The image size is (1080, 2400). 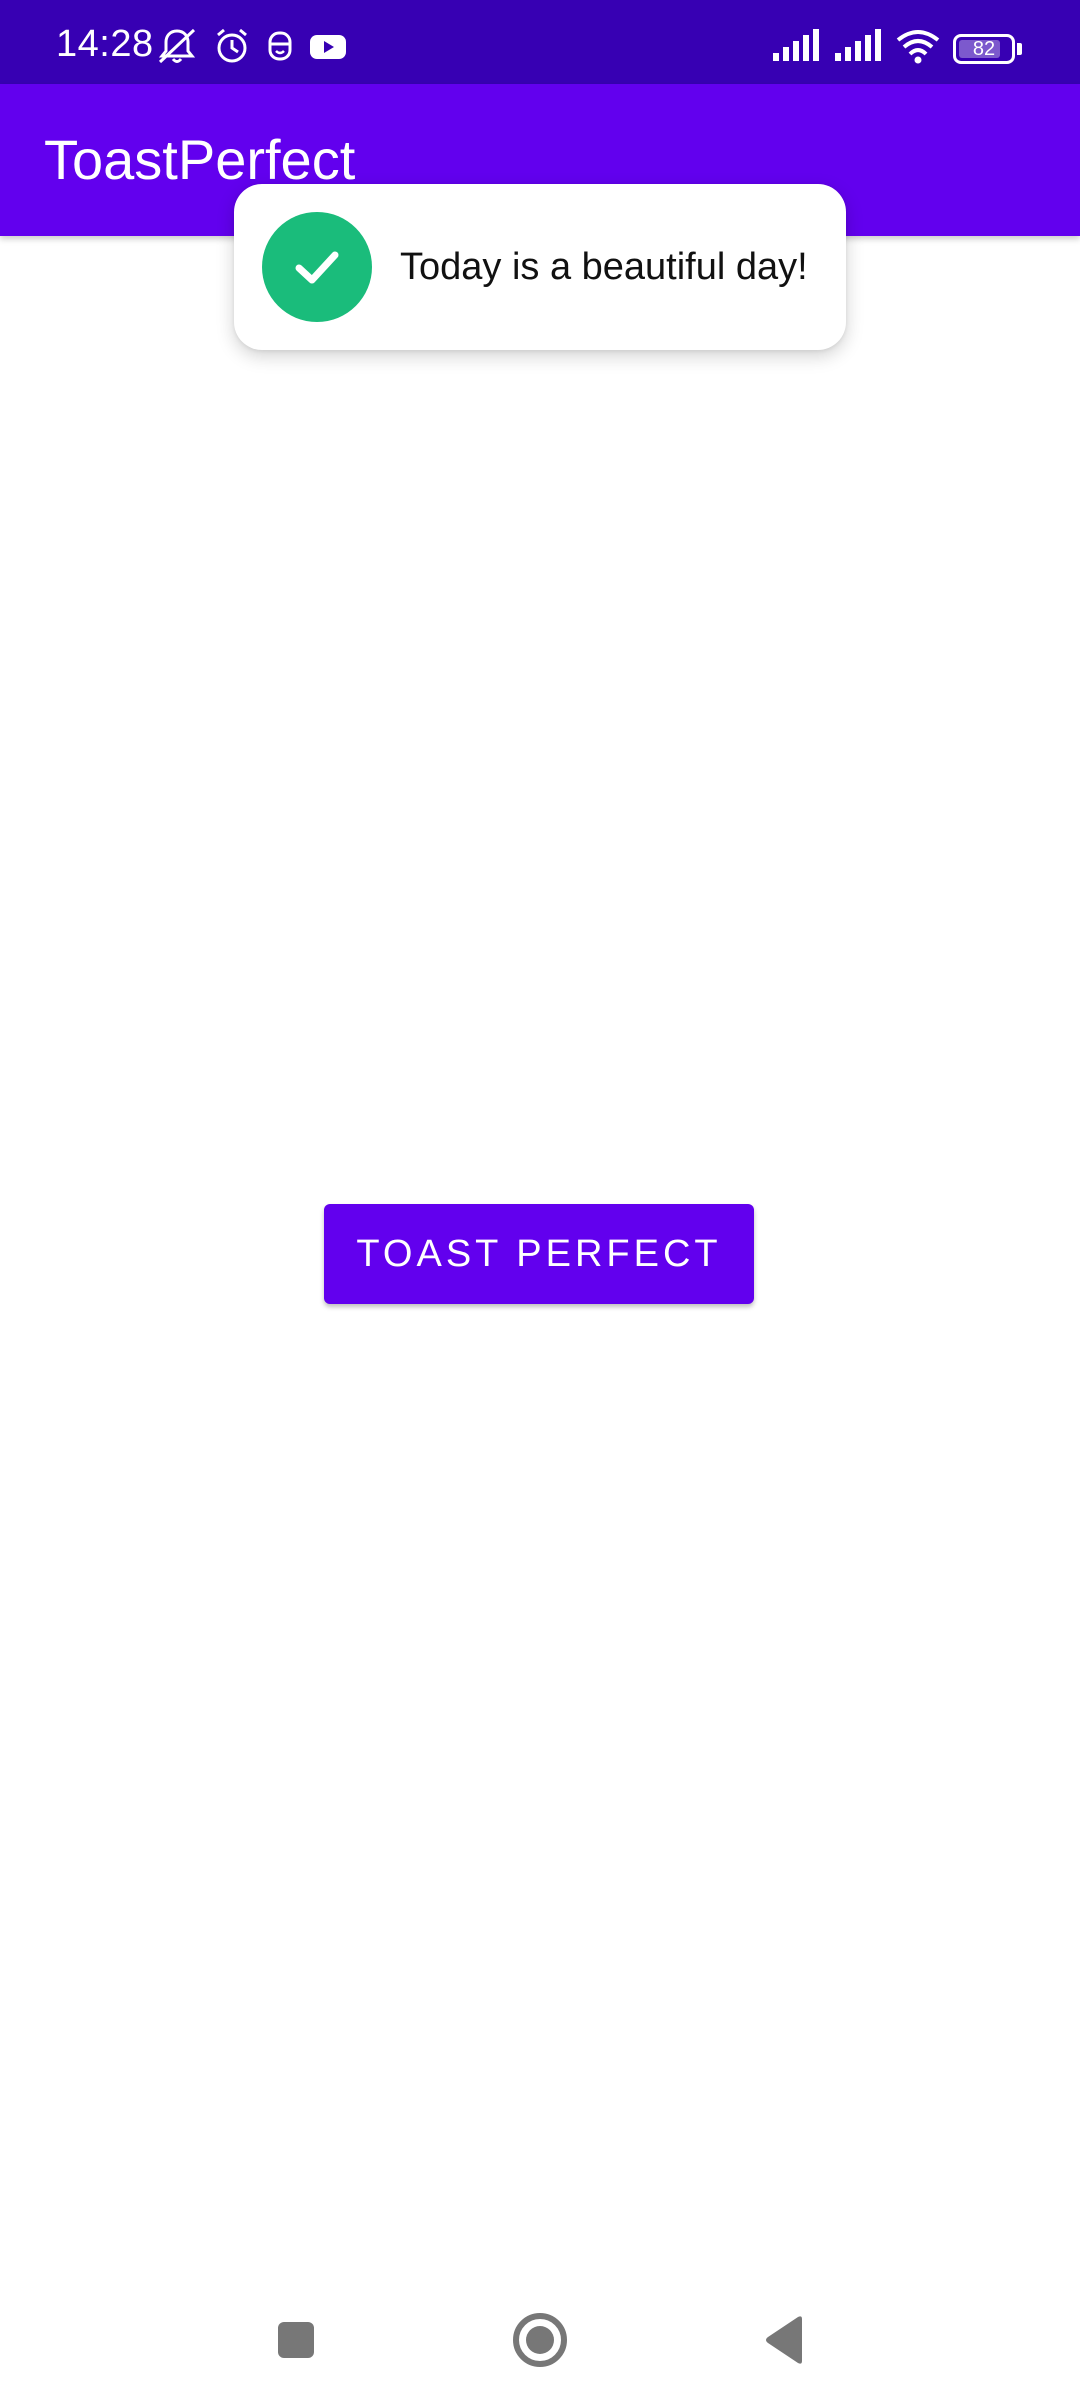 What do you see at coordinates (200, 159) in the screenshot?
I see `app-title: ToastPerfect` at bounding box center [200, 159].